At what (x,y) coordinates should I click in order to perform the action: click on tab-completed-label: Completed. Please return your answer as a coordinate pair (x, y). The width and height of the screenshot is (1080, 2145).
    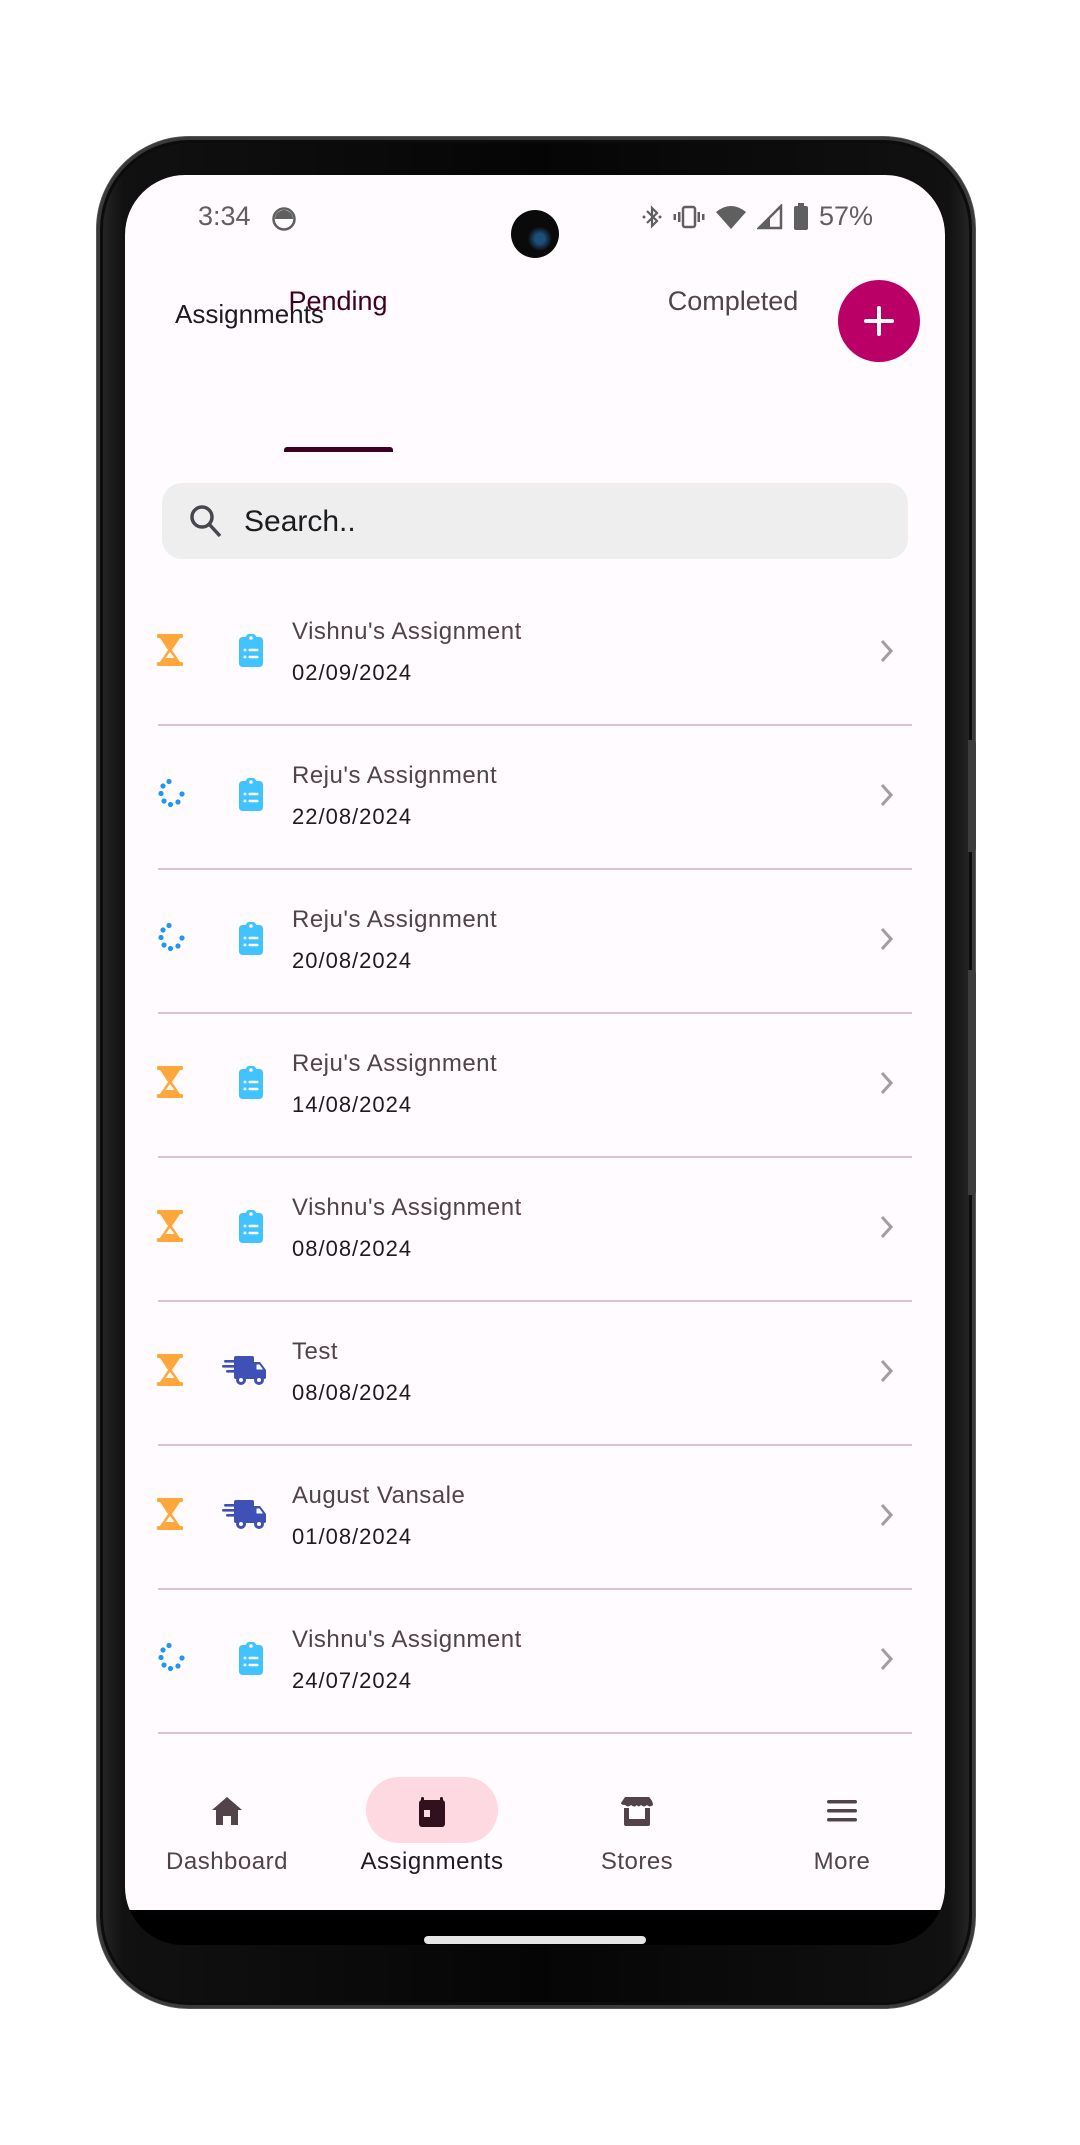
    Looking at the image, I should click on (733, 301).